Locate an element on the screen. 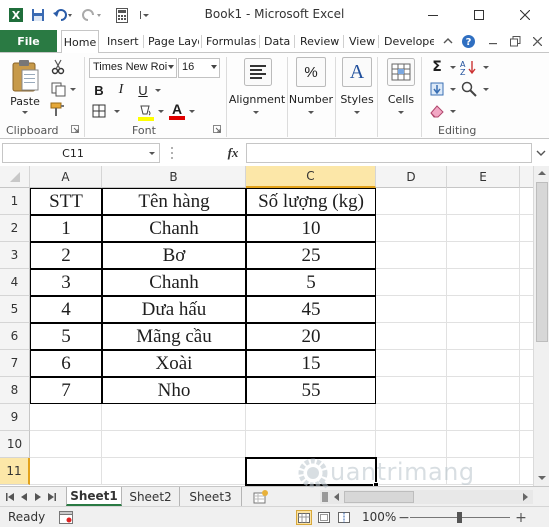 The width and height of the screenshot is (549, 527). tab-review: Review is located at coordinates (319, 41).